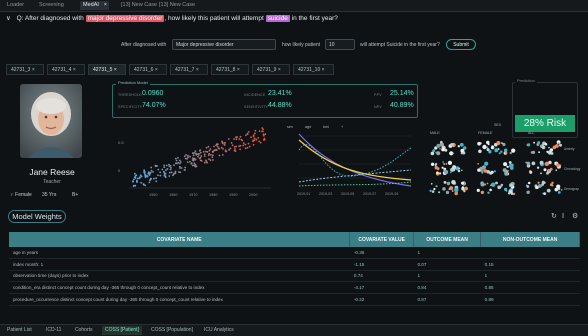 Image resolution: width=588 pixels, height=336 pixels. Describe the element at coordinates (340, 44) in the screenshot. I see `patient-id-input: 10` at that location.